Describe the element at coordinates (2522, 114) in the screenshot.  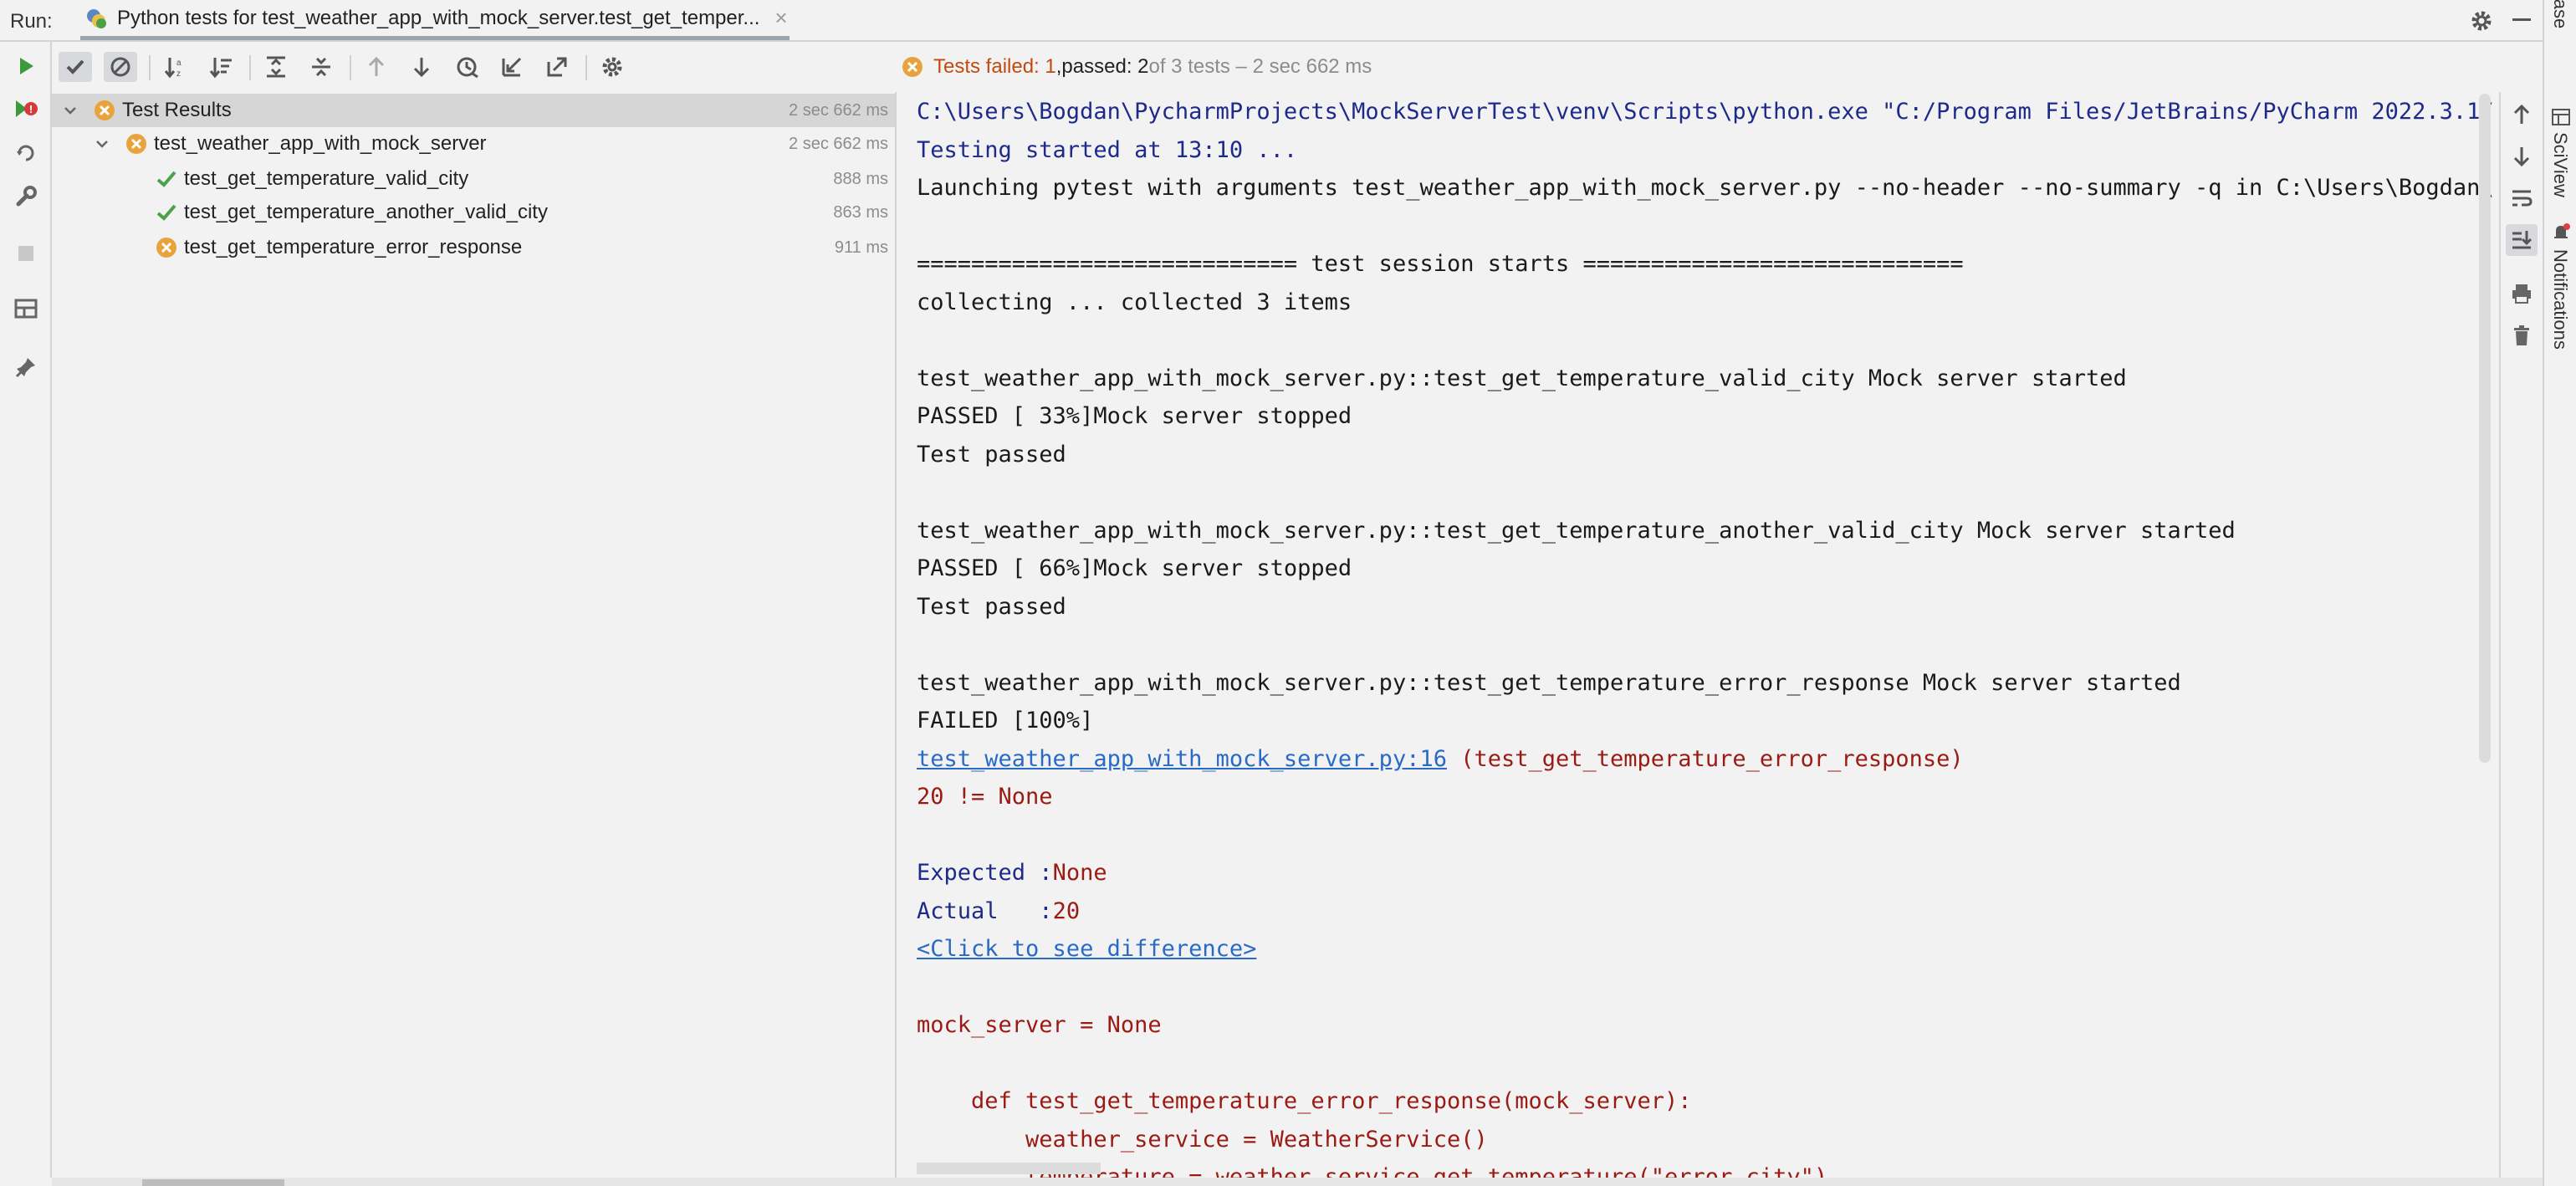
I see `scroll-up-button` at that location.